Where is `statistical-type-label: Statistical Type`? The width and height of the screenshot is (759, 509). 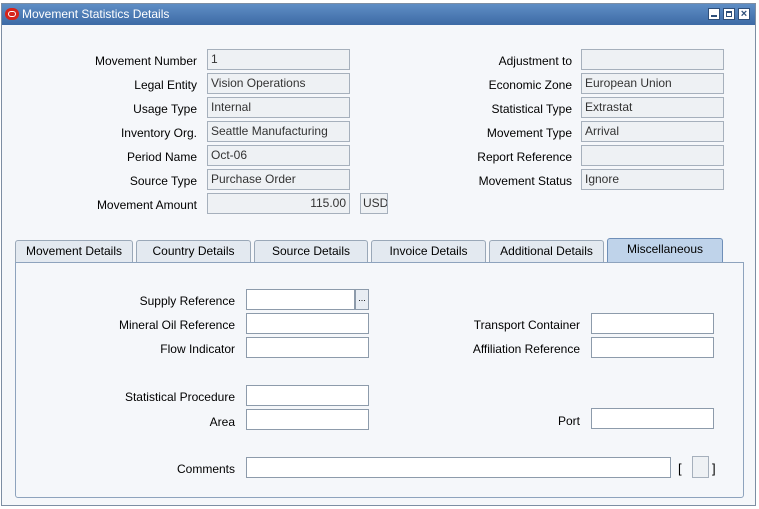
statistical-type-label: Statistical Type is located at coordinates (531, 109).